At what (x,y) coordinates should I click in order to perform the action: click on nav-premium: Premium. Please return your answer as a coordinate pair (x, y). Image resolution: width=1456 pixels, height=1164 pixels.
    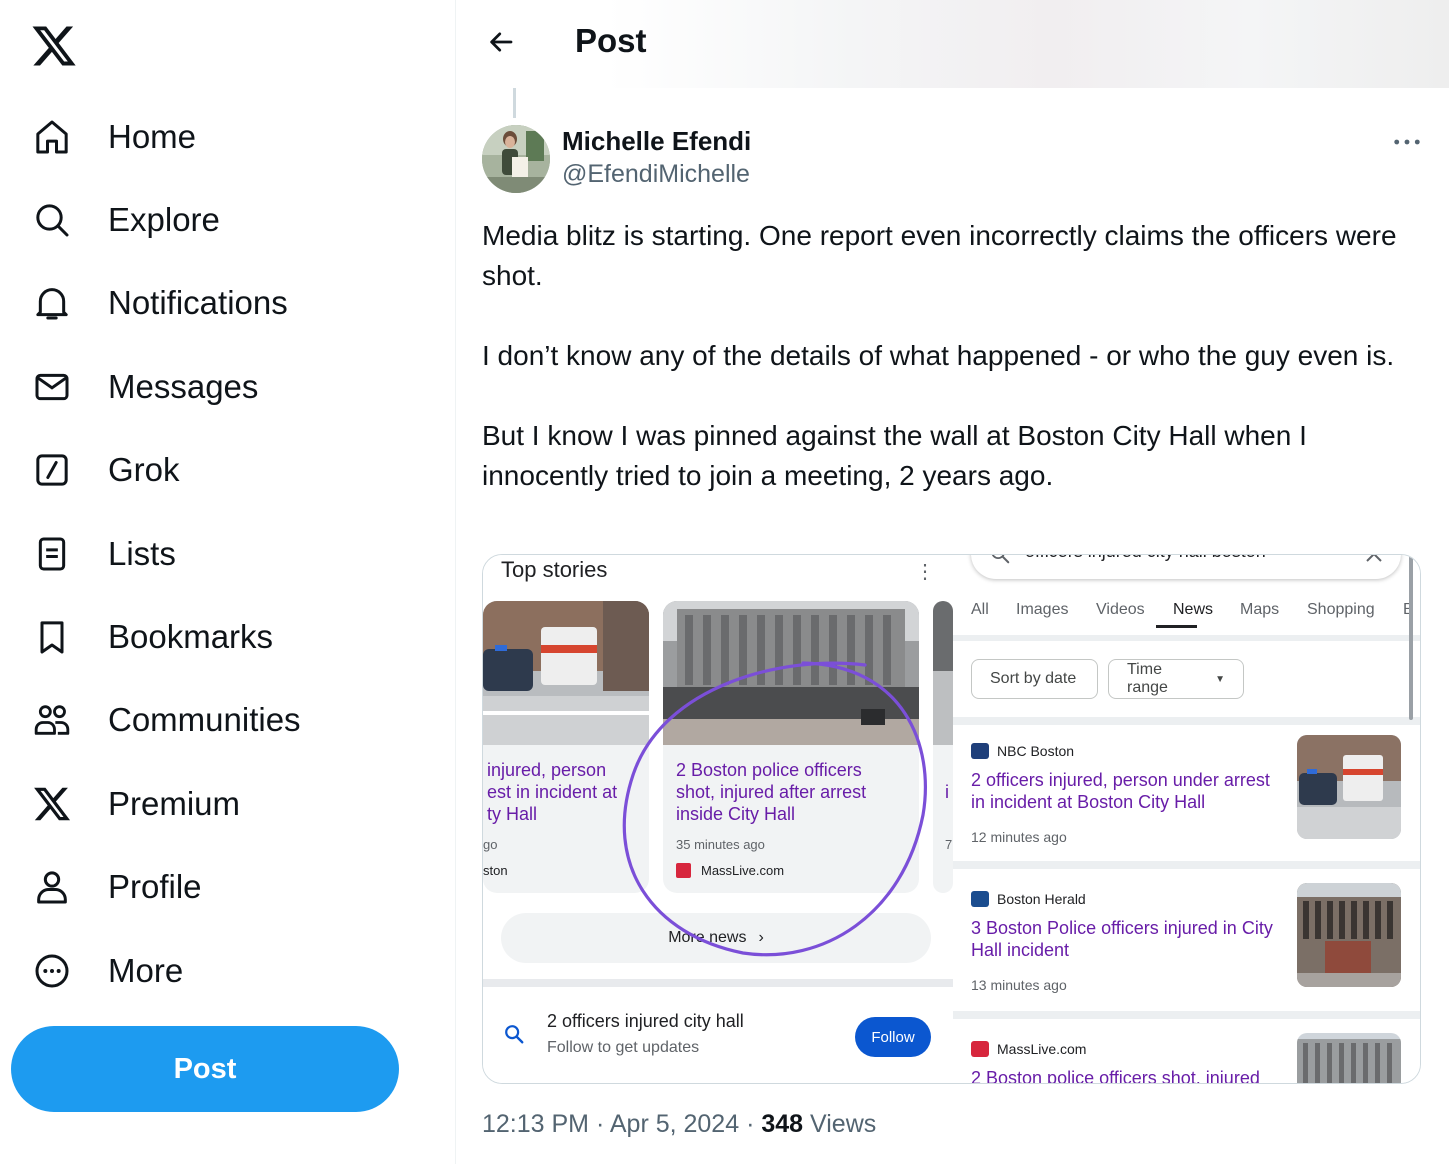
    Looking at the image, I should click on (228, 804).